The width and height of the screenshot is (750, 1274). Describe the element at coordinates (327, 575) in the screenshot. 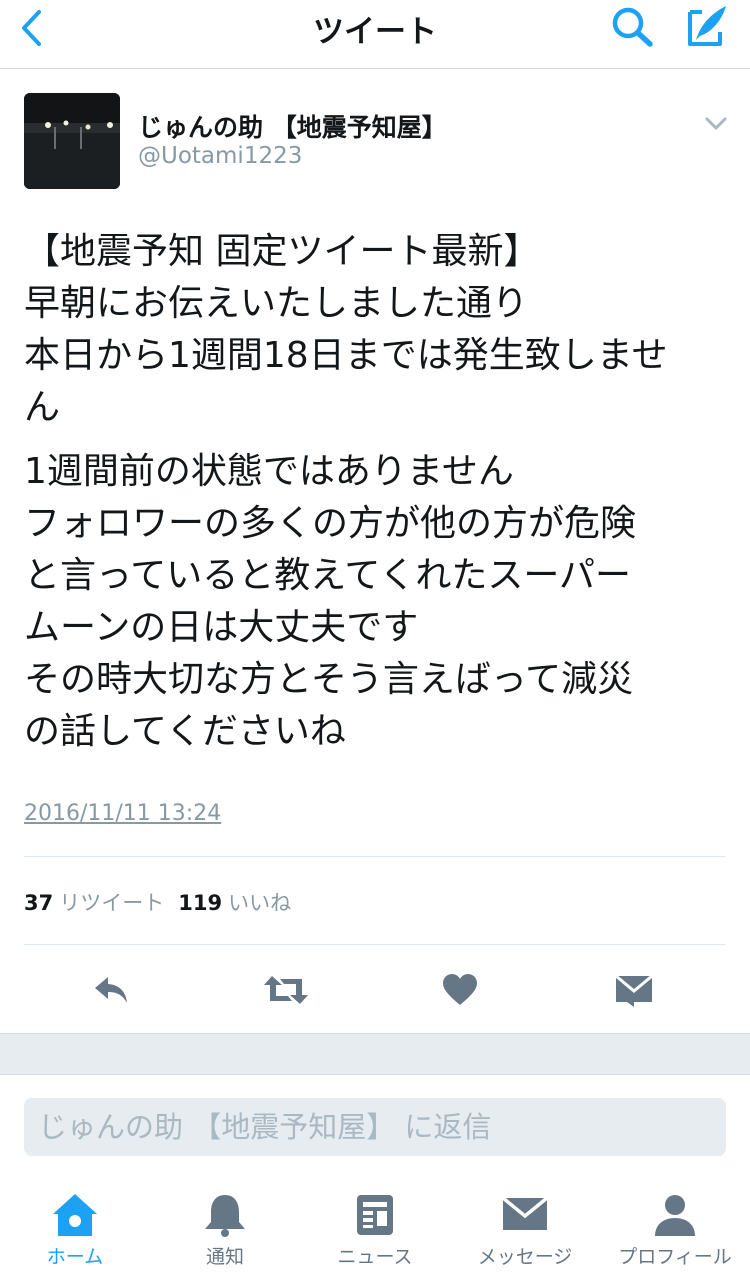

I see `tweet-line: と言っていると教えてくれたスーパー` at that location.